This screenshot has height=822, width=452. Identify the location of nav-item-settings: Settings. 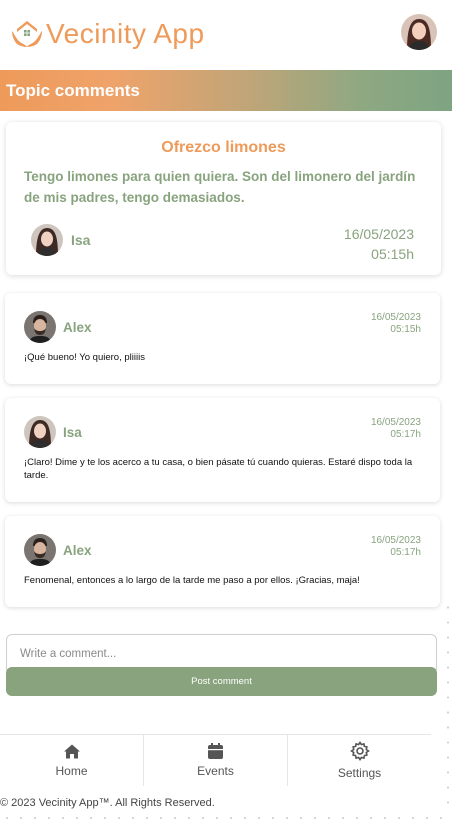
(359, 760).